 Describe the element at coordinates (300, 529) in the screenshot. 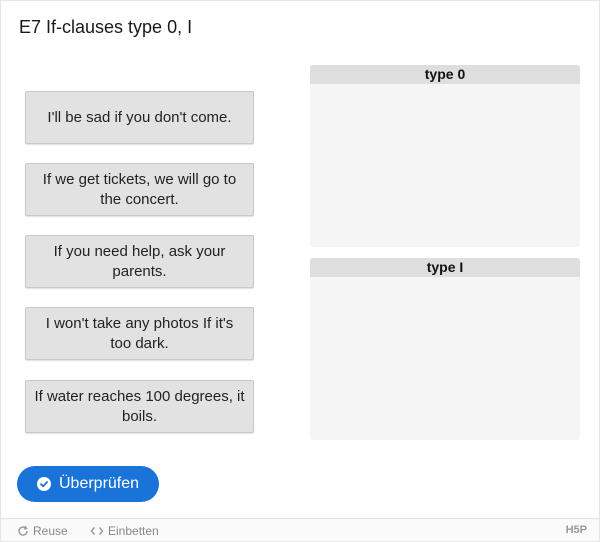

I see `footer-bar: Reuse Einbetten H5P` at that location.